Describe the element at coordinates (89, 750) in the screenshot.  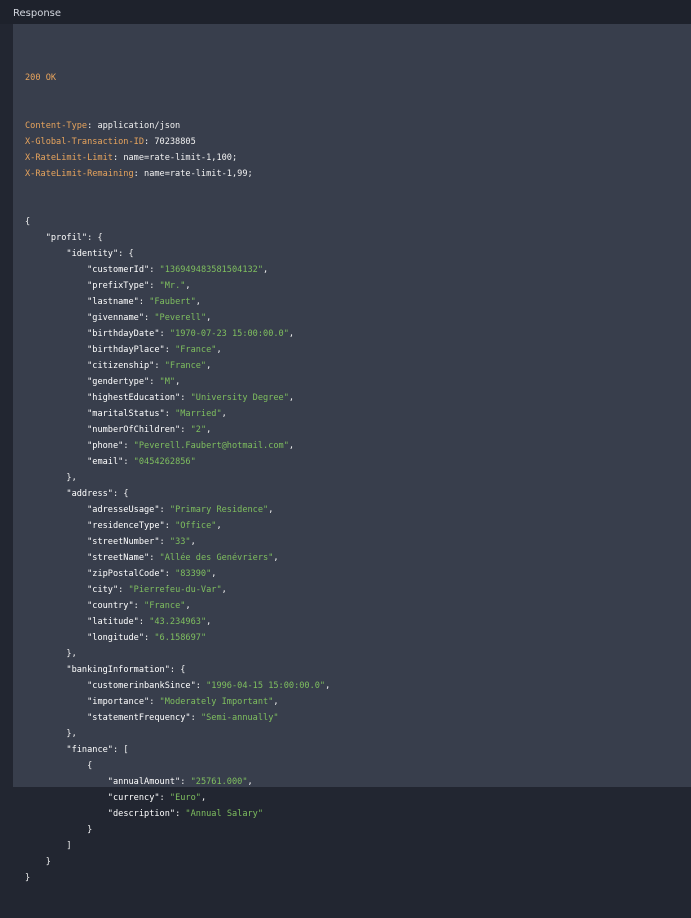
I see `json-key: "finance"` at that location.